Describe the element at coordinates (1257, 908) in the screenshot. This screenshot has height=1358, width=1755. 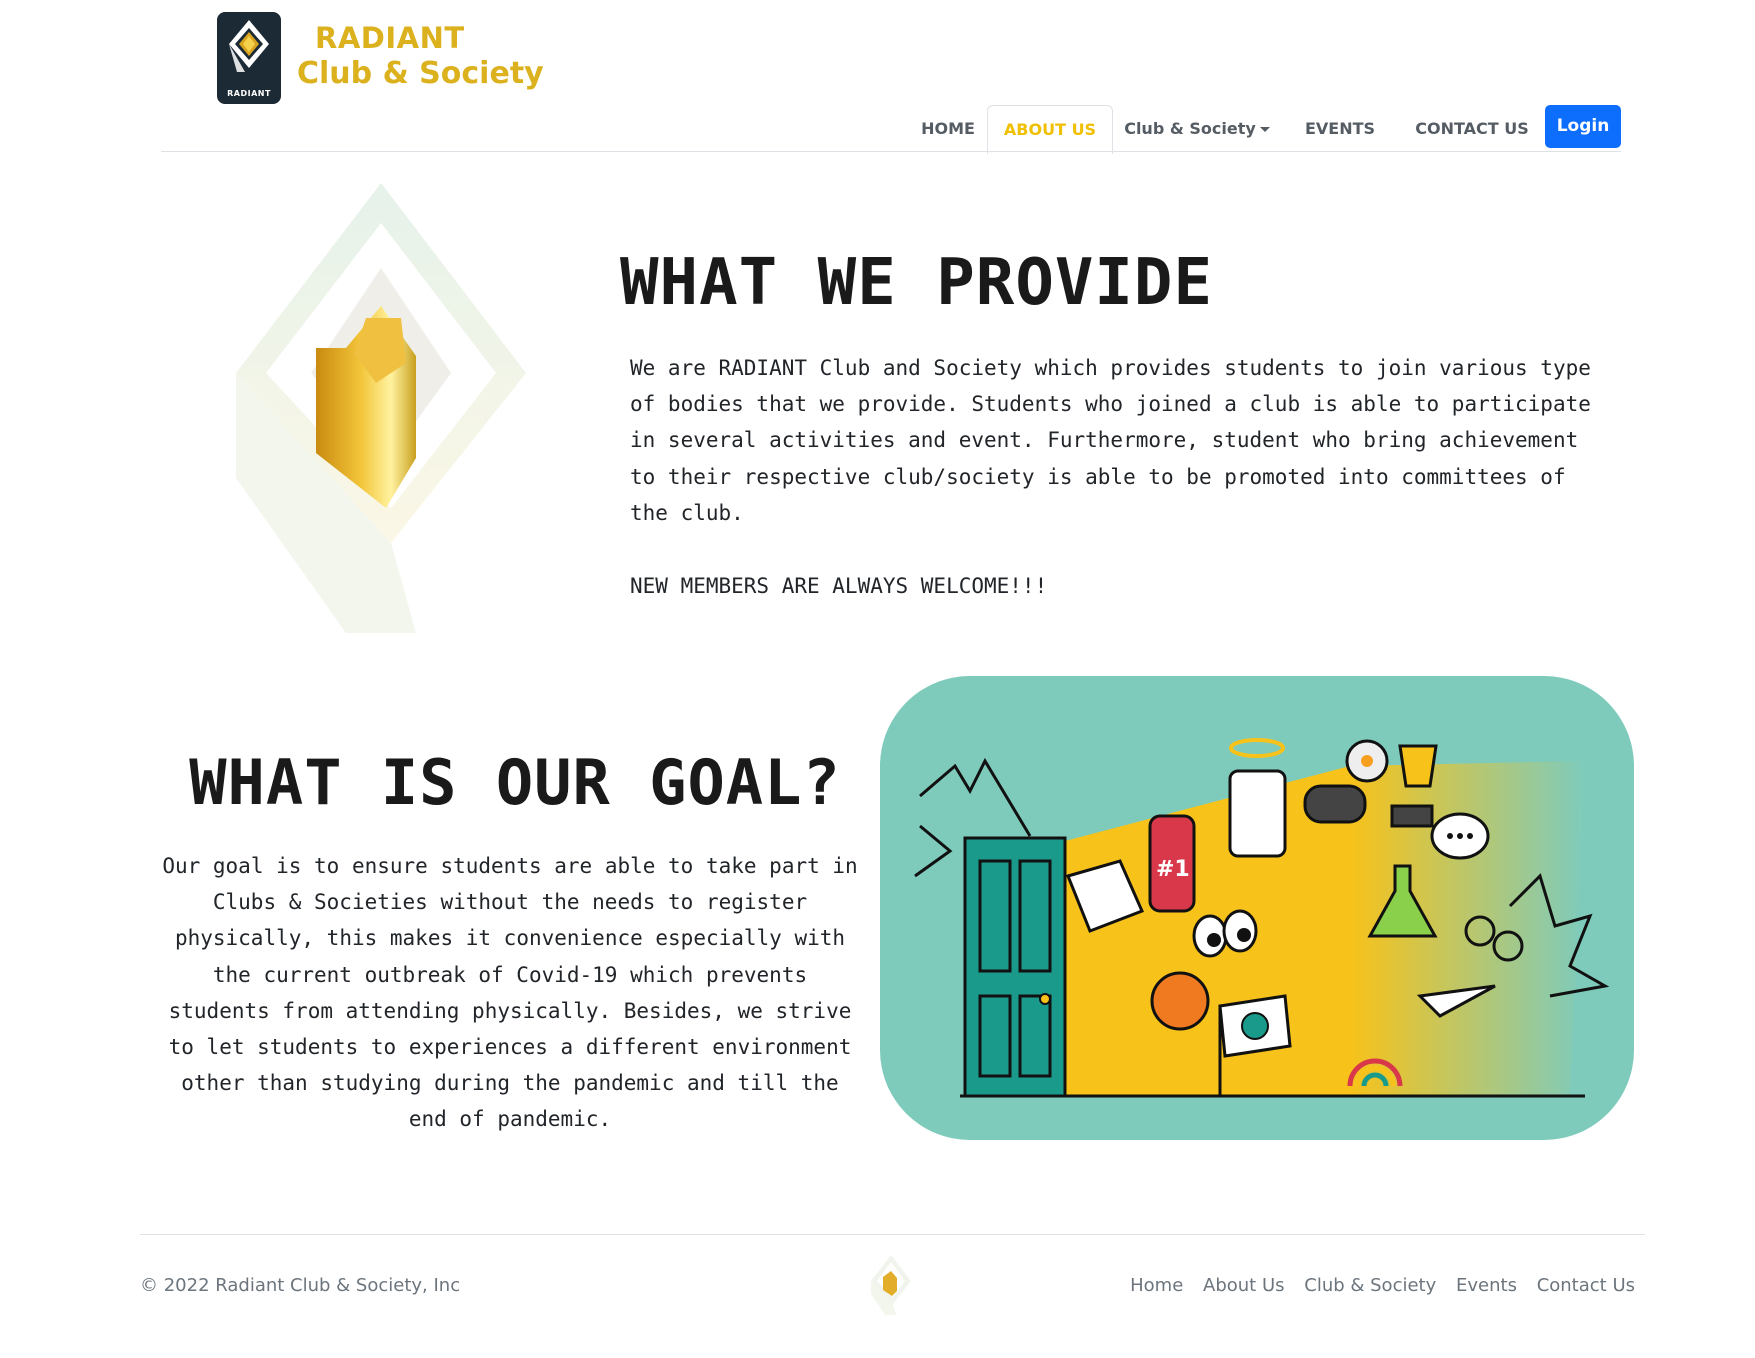
I see `clubs-illustration: #1` at that location.